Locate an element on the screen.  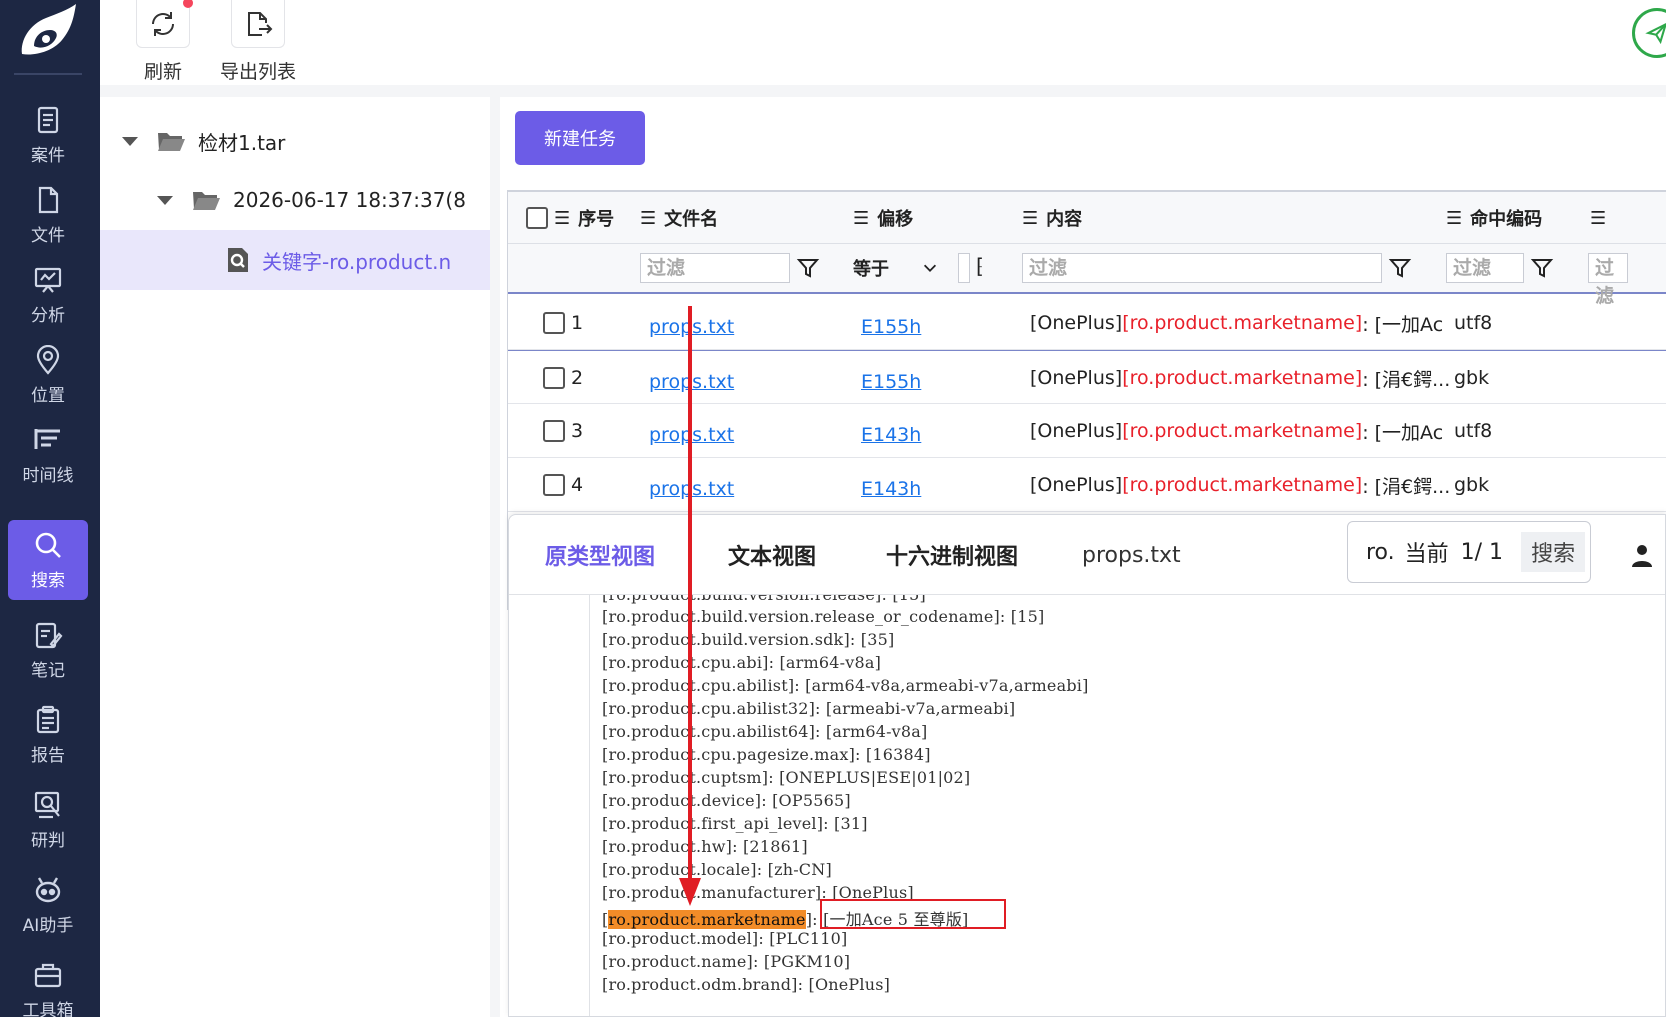
column-header-encoding: ☰ 命中编码 is located at coordinates (1494, 218).